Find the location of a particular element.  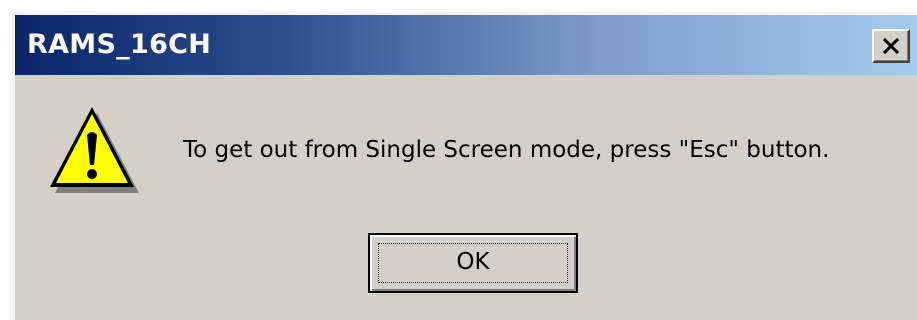

ok-button: OK is located at coordinates (473, 263).